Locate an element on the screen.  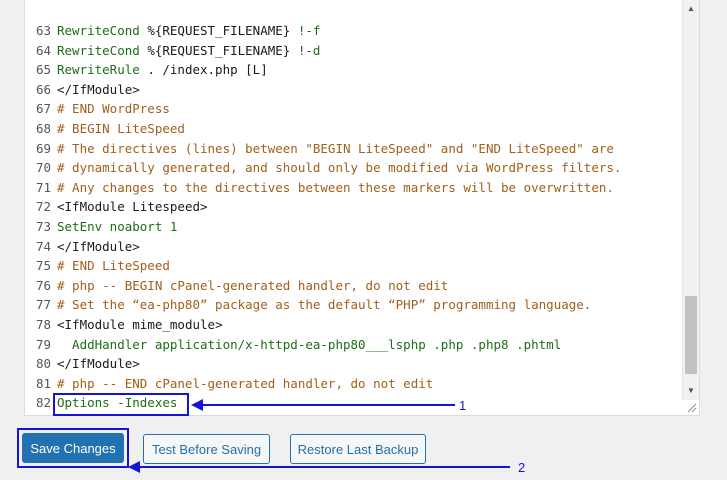
annotation-label-2: 2 is located at coordinates (522, 467).